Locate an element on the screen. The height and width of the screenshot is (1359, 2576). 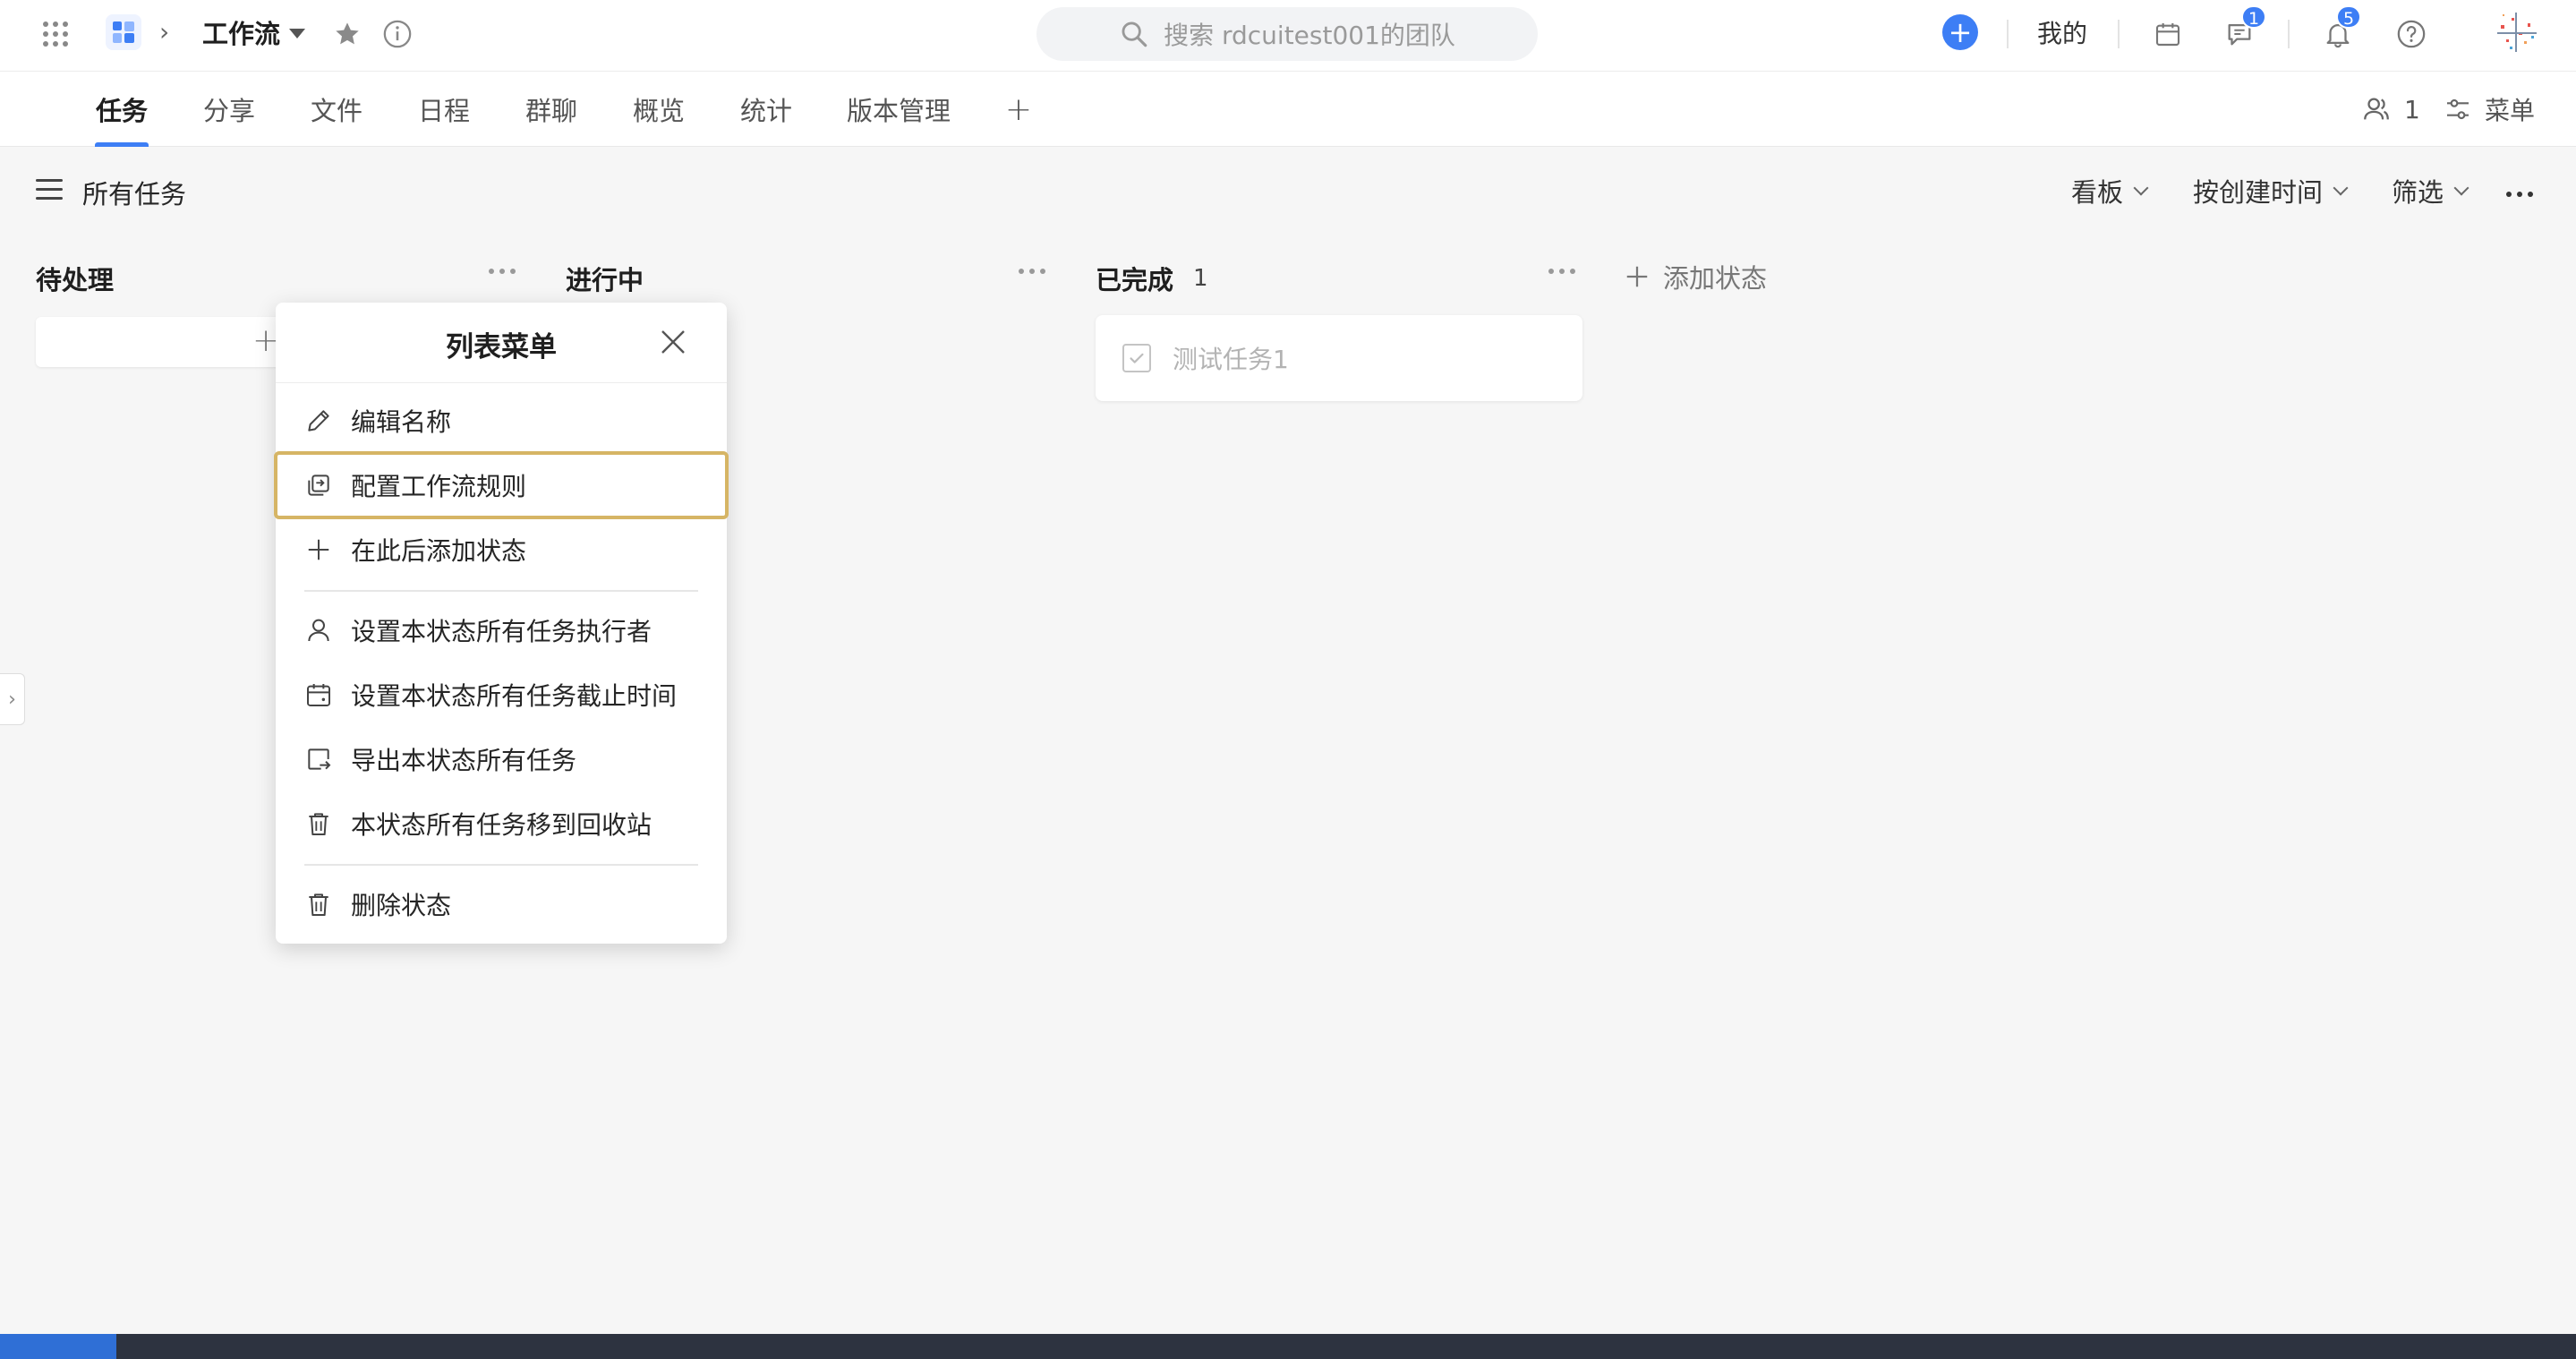
tab-tasks: 任务 is located at coordinates (122, 109).